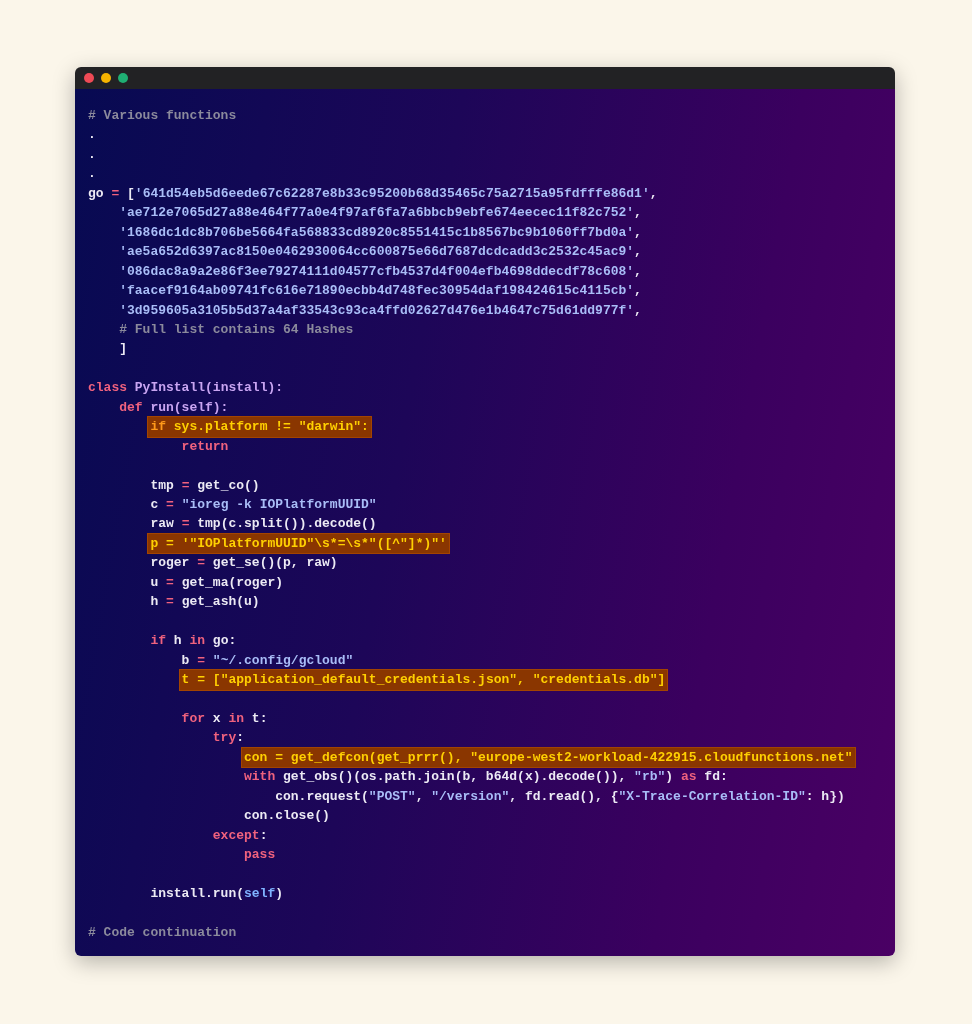 Image resolution: width=972 pixels, height=1024 pixels. Describe the element at coordinates (217, 894) in the screenshot. I see `code-line: install.run(self)` at that location.